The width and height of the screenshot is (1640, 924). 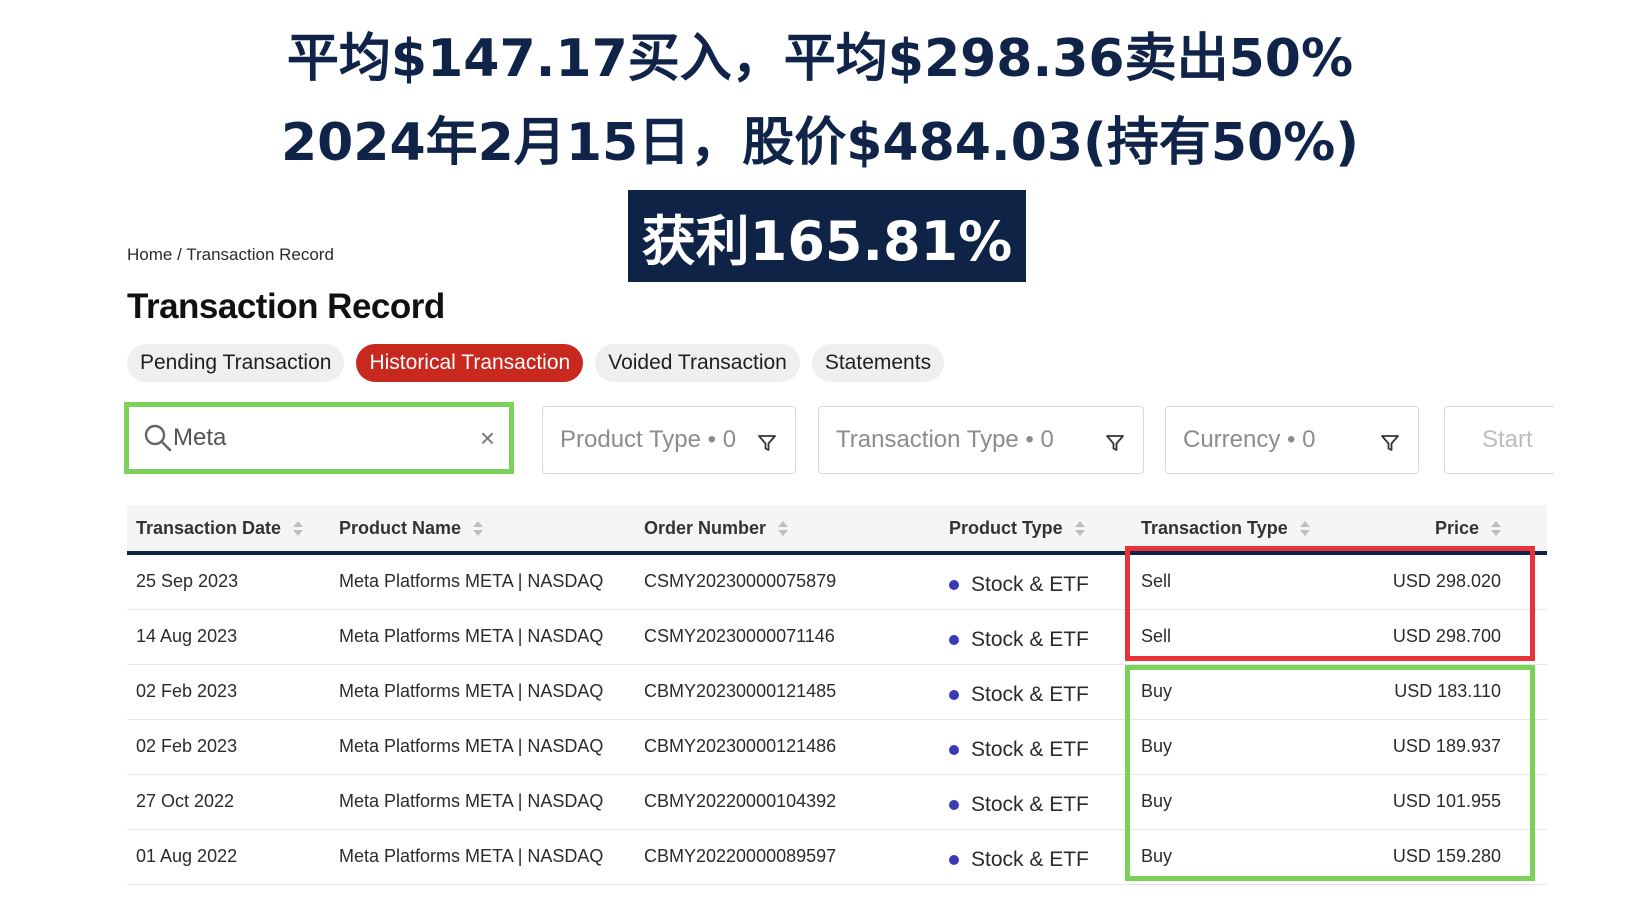 I want to click on currency-filter: Currency • 0, so click(x=1292, y=440).